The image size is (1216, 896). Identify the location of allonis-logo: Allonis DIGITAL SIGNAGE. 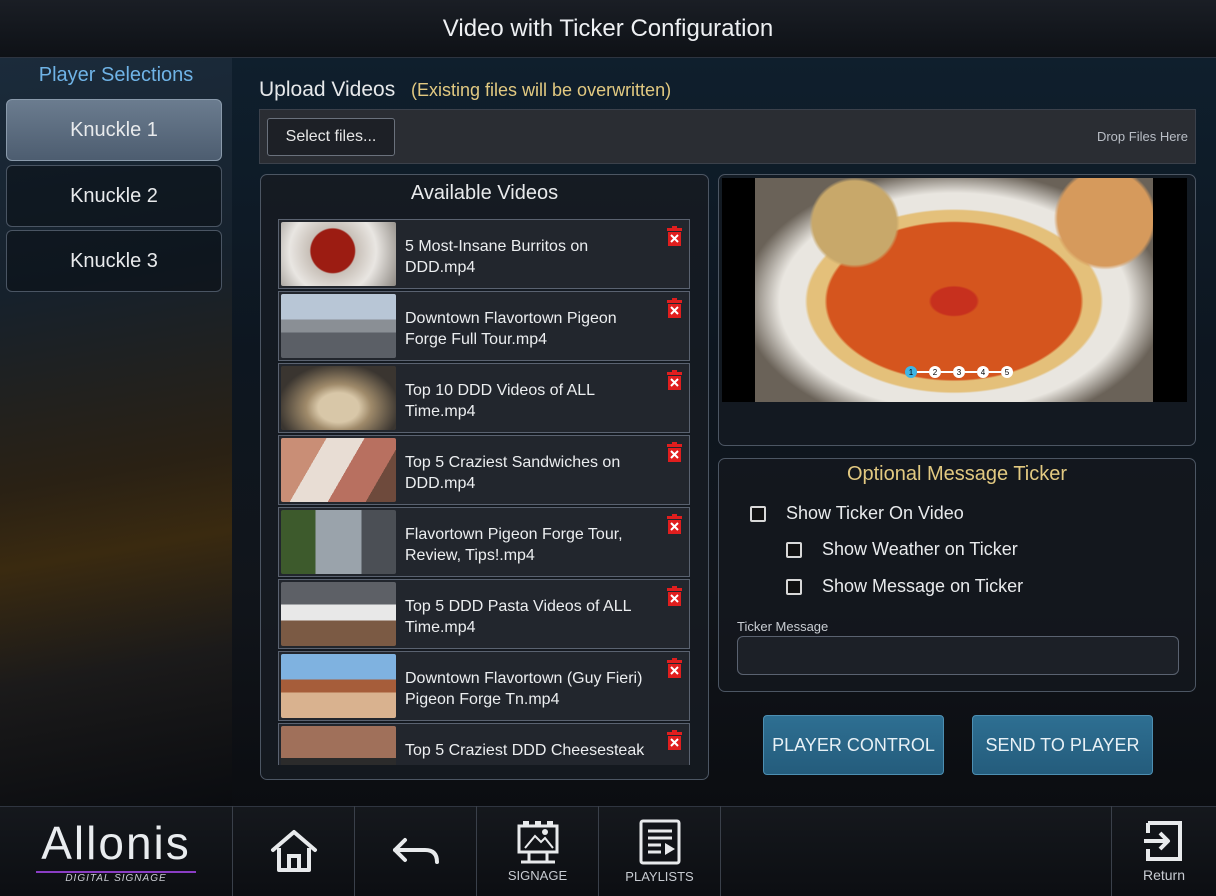
(116, 851).